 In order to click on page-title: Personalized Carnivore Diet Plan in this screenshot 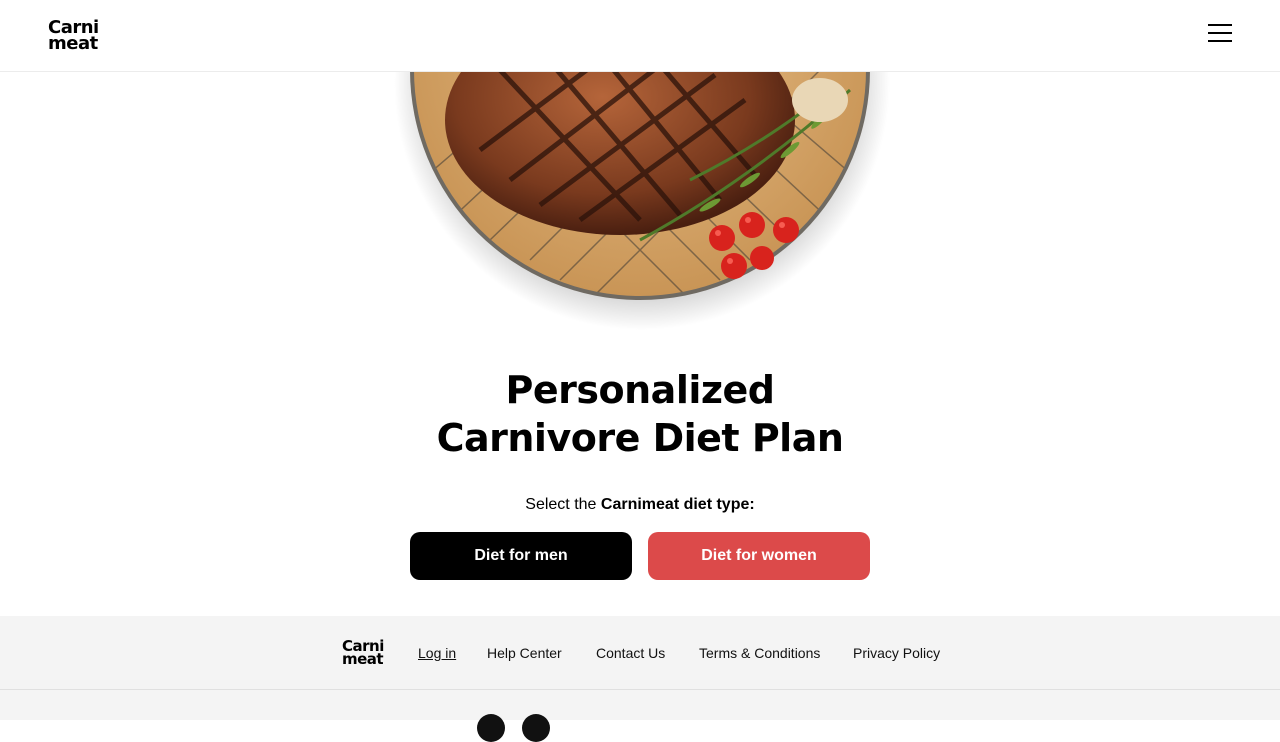, I will do `click(640, 414)`.